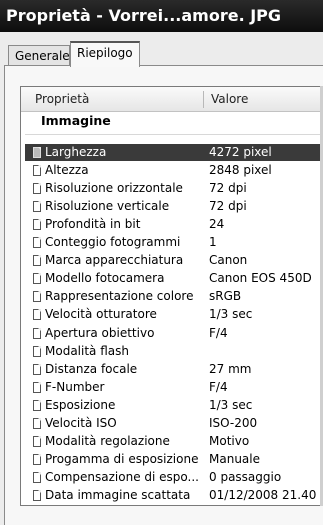 Image resolution: width=323 pixels, height=525 pixels. What do you see at coordinates (119, 296) in the screenshot?
I see `property-name: Rappresentazione colore` at bounding box center [119, 296].